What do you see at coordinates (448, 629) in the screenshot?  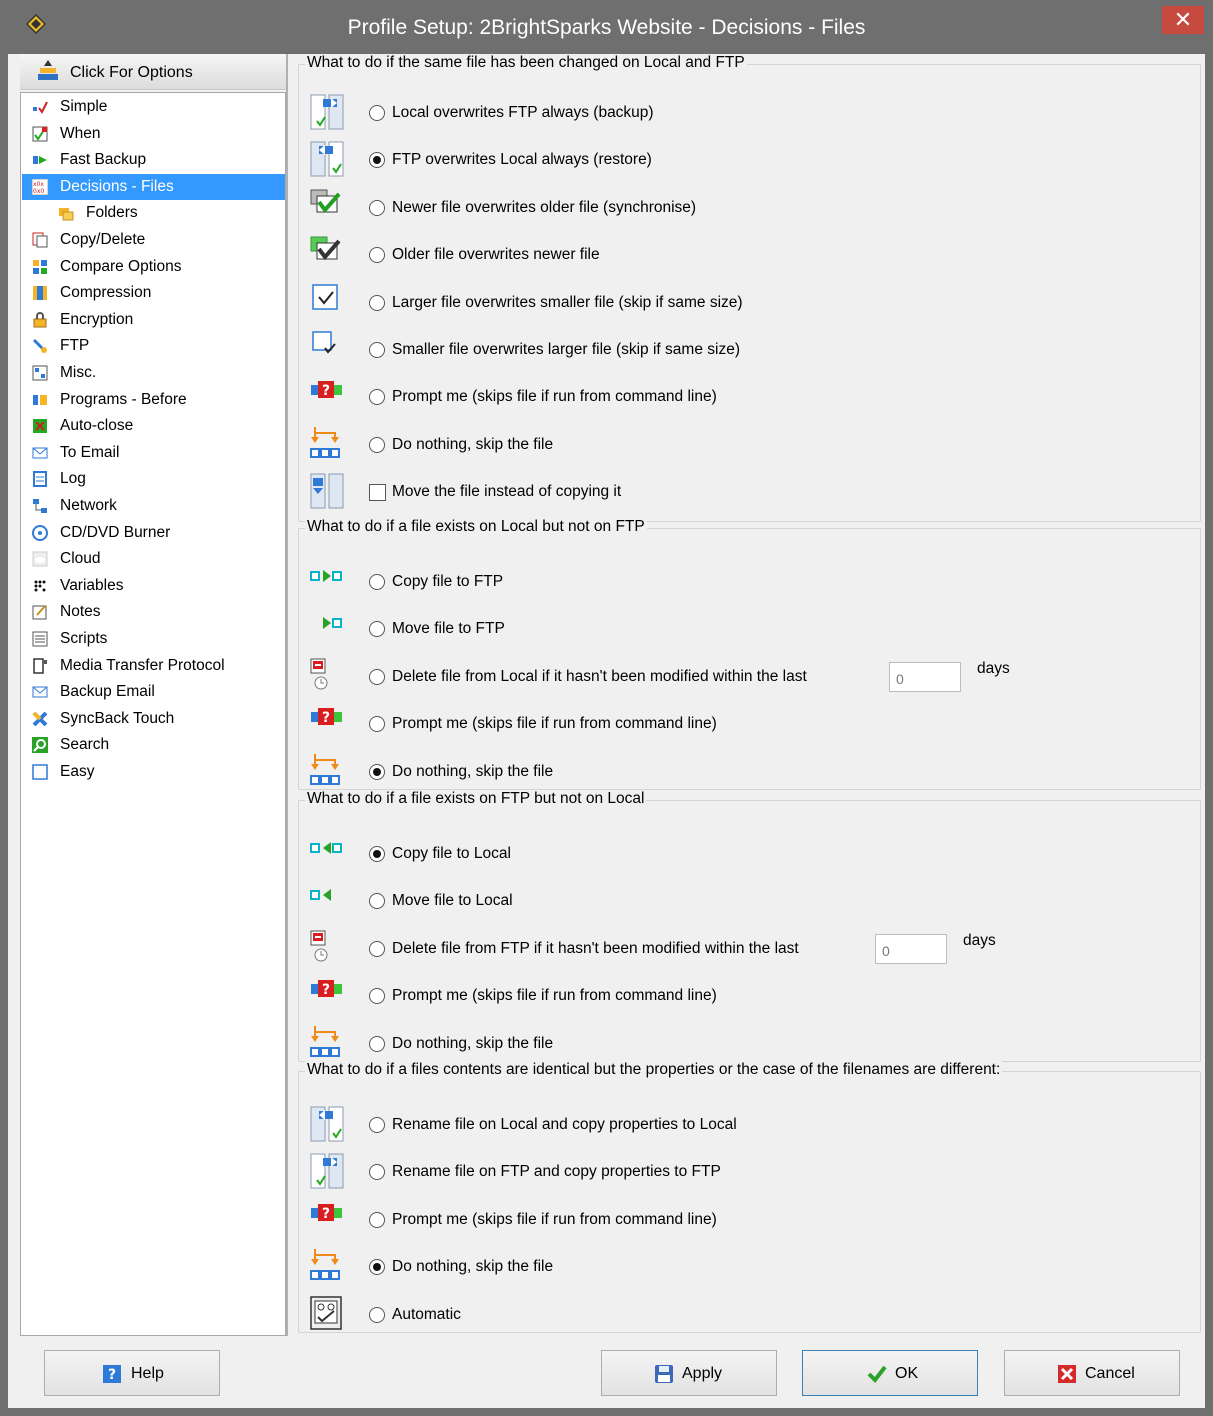 I see `option-label: Move file to FTP` at bounding box center [448, 629].